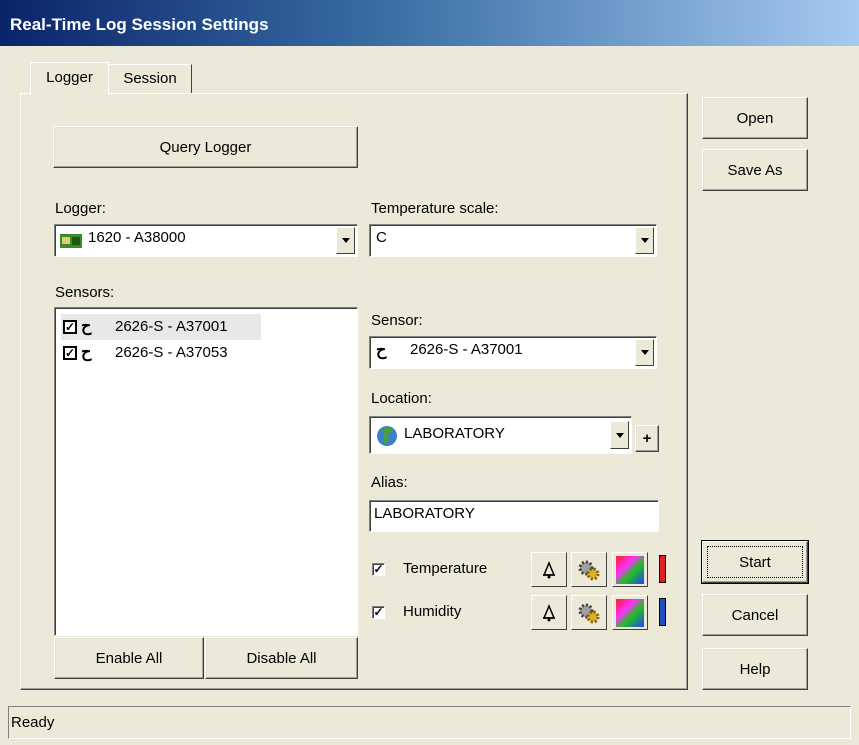 The width and height of the screenshot is (859, 745). What do you see at coordinates (80, 208) in the screenshot?
I see `logger-label: Logger:` at bounding box center [80, 208].